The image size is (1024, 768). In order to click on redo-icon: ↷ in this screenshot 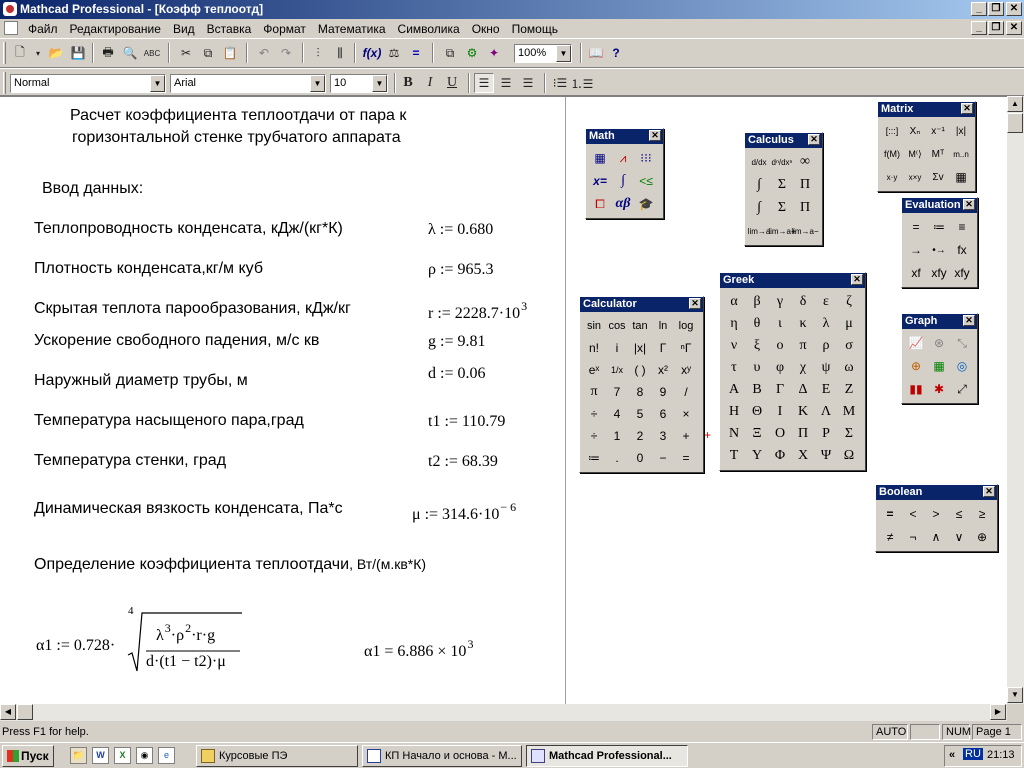, I will do `click(286, 53)`.